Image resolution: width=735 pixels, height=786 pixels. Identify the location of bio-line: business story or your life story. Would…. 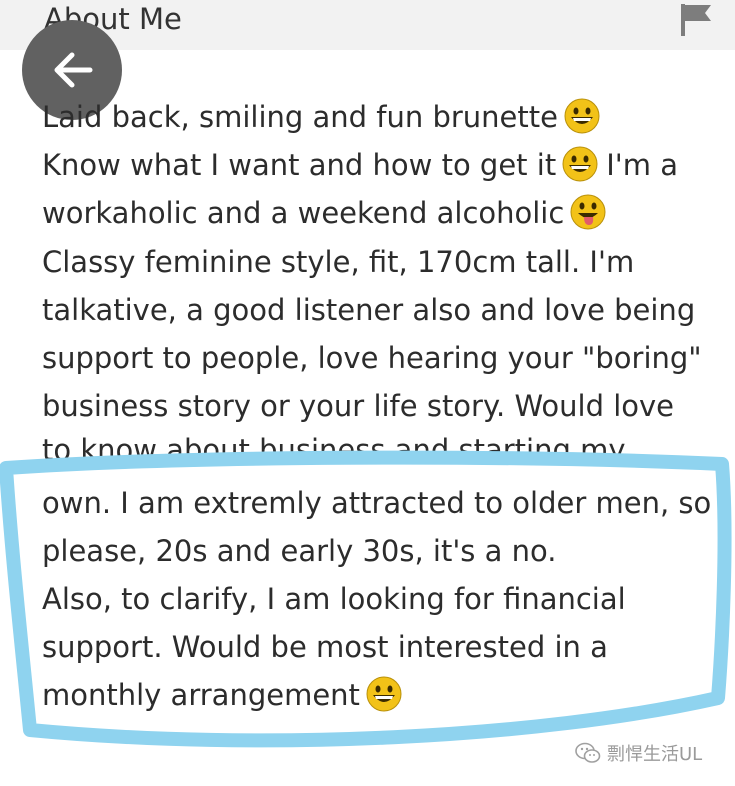
(358, 406).